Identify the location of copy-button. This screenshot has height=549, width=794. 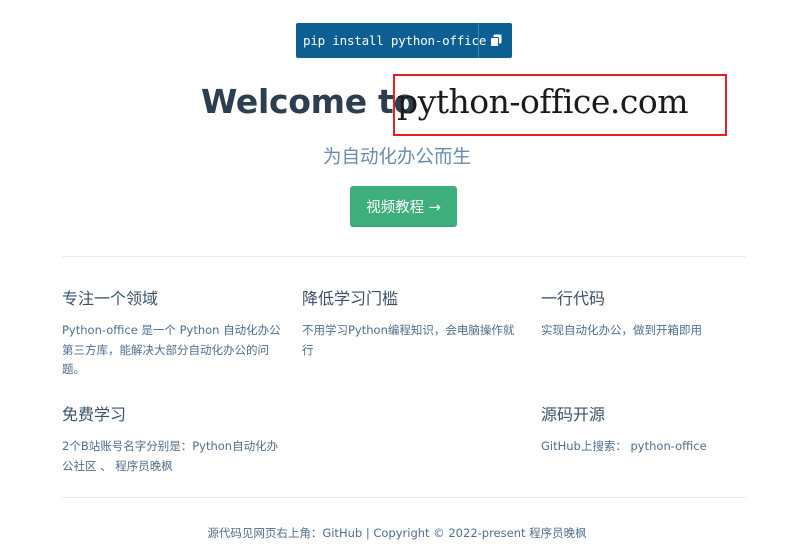
(495, 40).